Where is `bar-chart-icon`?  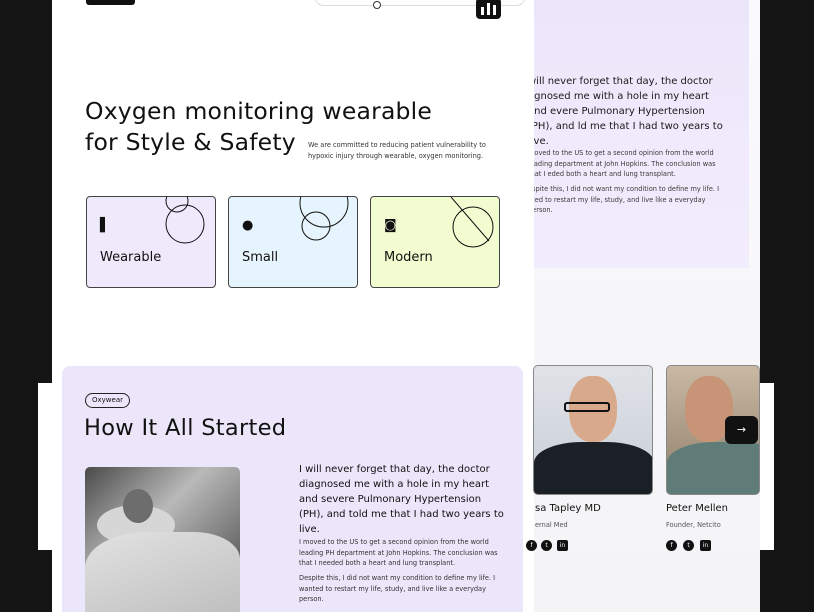
bar-chart-icon is located at coordinates (488, 9).